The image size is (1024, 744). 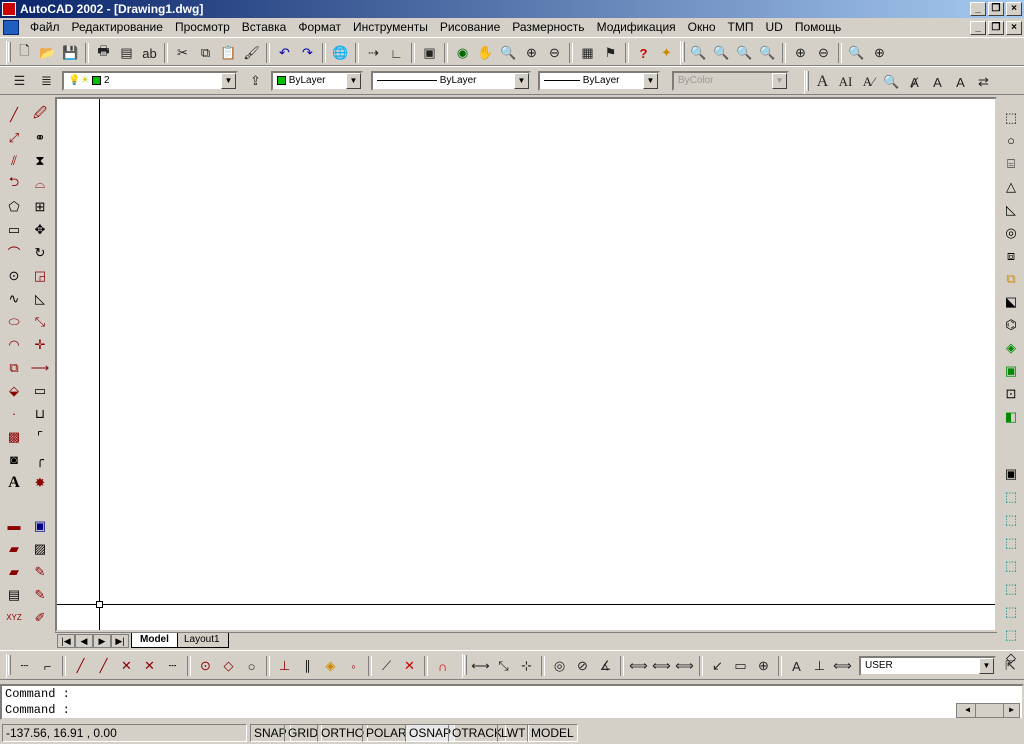 What do you see at coordinates (14, 482) in the screenshot?
I see `mtext-draw-icon: A` at bounding box center [14, 482].